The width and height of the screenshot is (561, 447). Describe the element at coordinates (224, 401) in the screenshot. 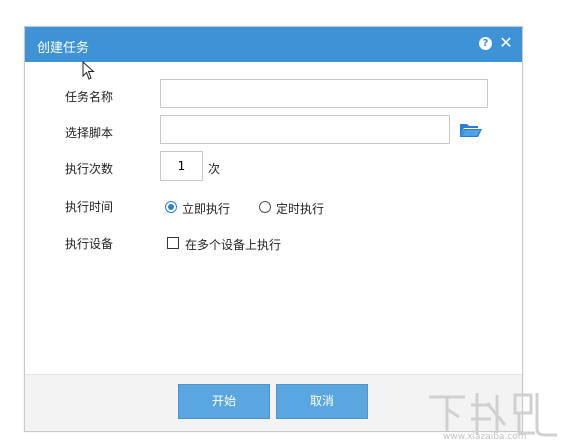

I see `start-button: 开始` at that location.